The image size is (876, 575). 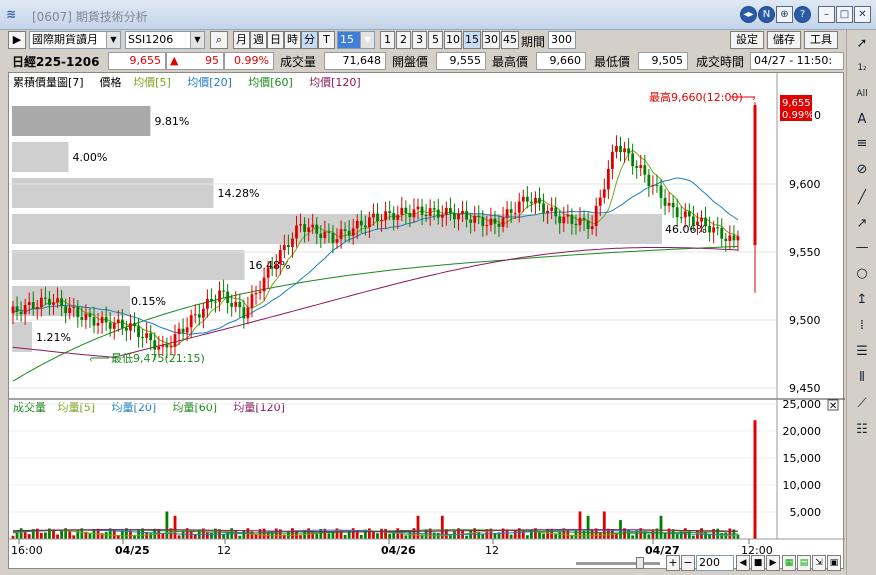 I want to click on volume-profile-label: 46.06%, so click(x=686, y=229).